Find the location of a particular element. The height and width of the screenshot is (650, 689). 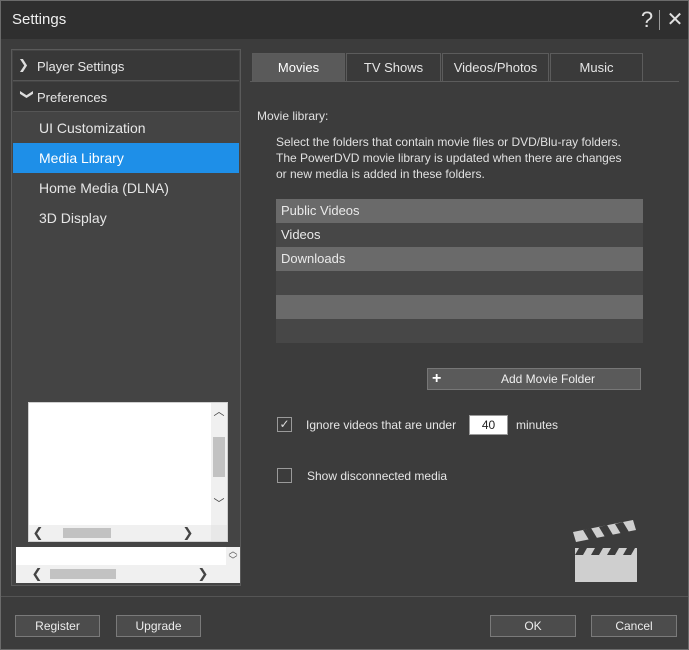

spin-down-icon: ﹀ is located at coordinates (232, 560).